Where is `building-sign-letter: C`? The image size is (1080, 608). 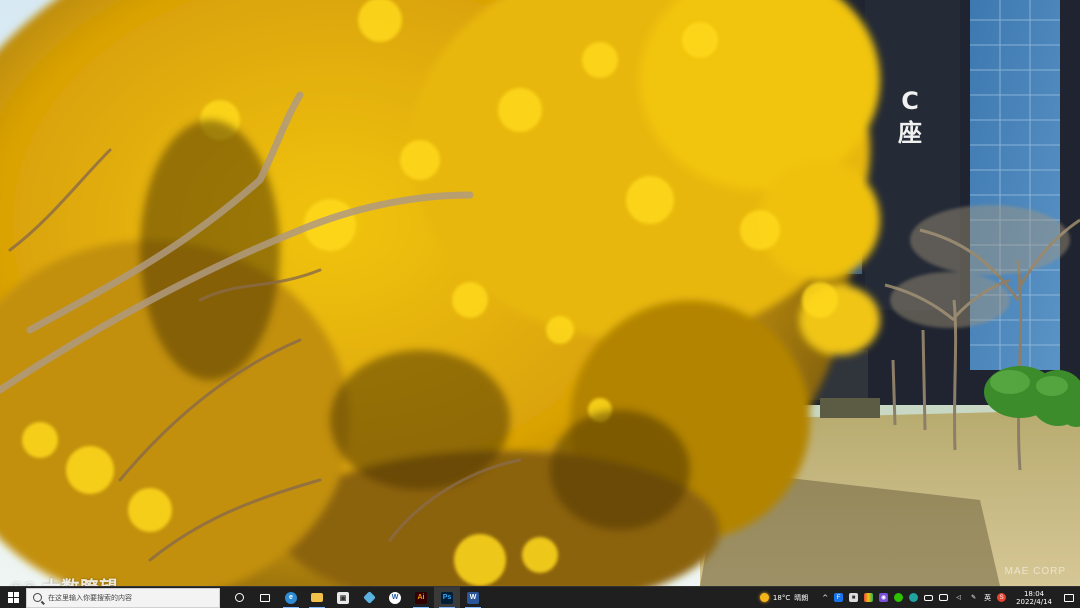
building-sign-letter: C is located at coordinates (910, 101).